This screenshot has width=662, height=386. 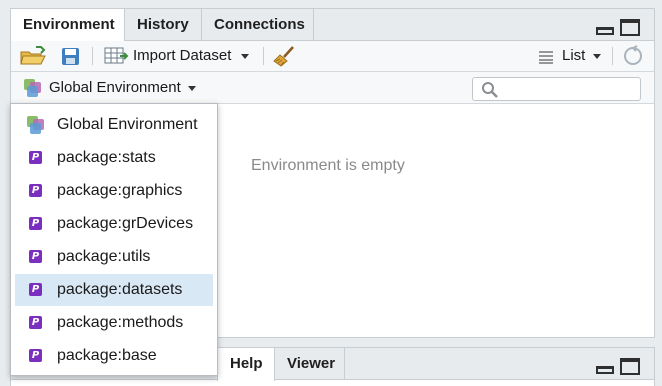 What do you see at coordinates (556, 89) in the screenshot?
I see `search-input` at bounding box center [556, 89].